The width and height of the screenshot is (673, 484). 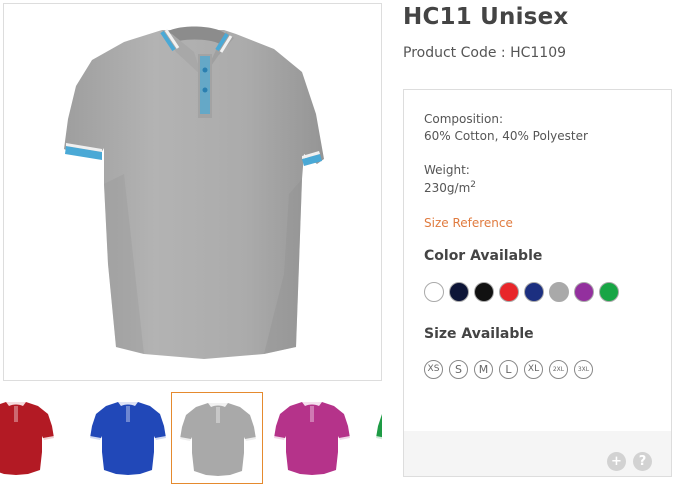 I want to click on help-icon: ?, so click(x=642, y=461).